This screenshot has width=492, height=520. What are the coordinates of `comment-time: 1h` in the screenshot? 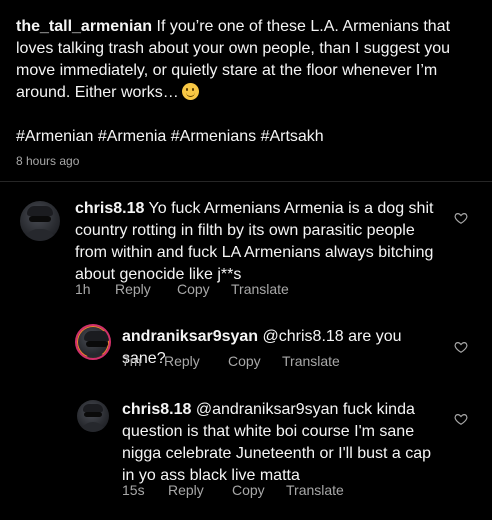 It's located at (83, 289).